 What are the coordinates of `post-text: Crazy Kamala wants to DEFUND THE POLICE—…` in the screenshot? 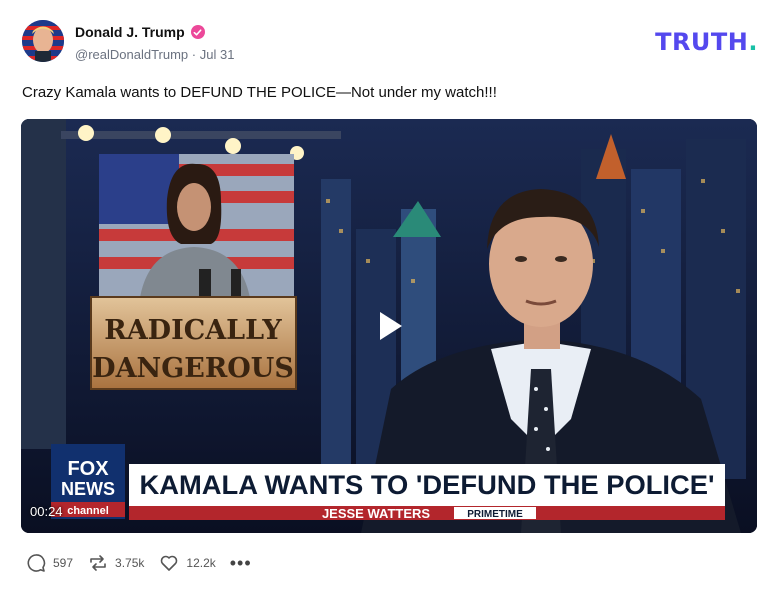 It's located at (259, 92).